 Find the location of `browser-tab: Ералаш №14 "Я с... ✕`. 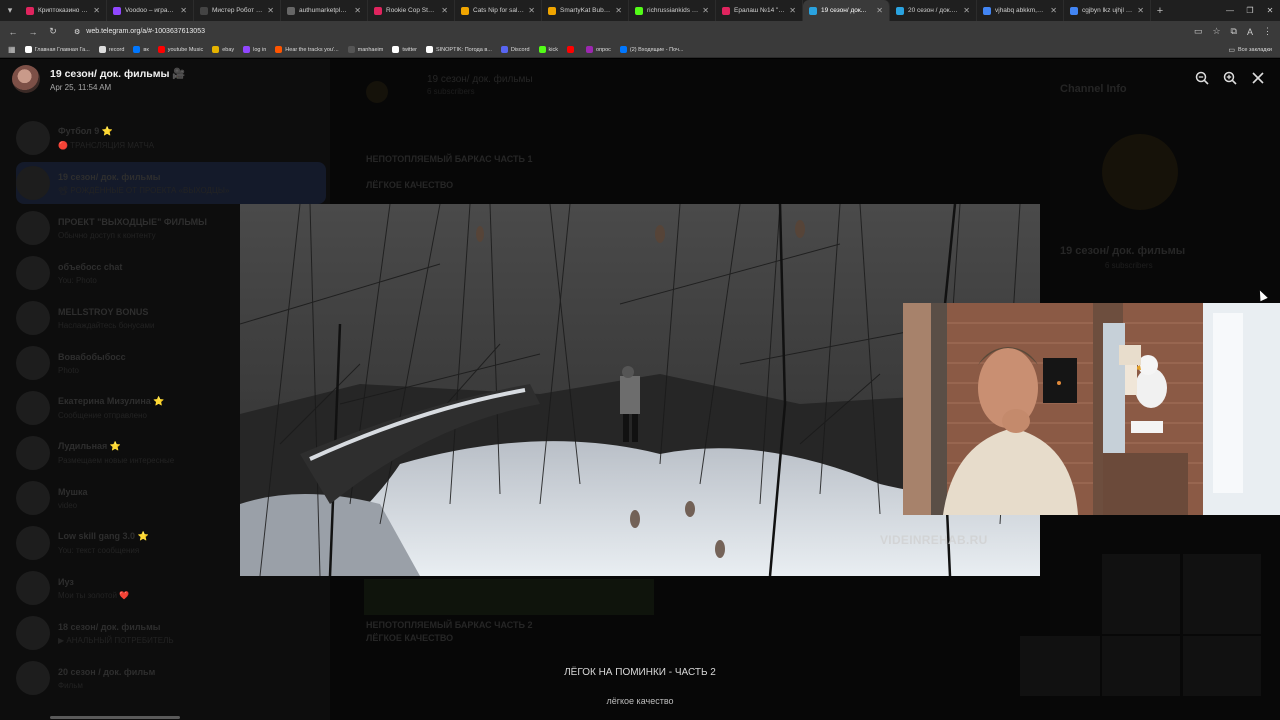

browser-tab: Ералаш №14 "Я с... ✕ is located at coordinates (759, 10).